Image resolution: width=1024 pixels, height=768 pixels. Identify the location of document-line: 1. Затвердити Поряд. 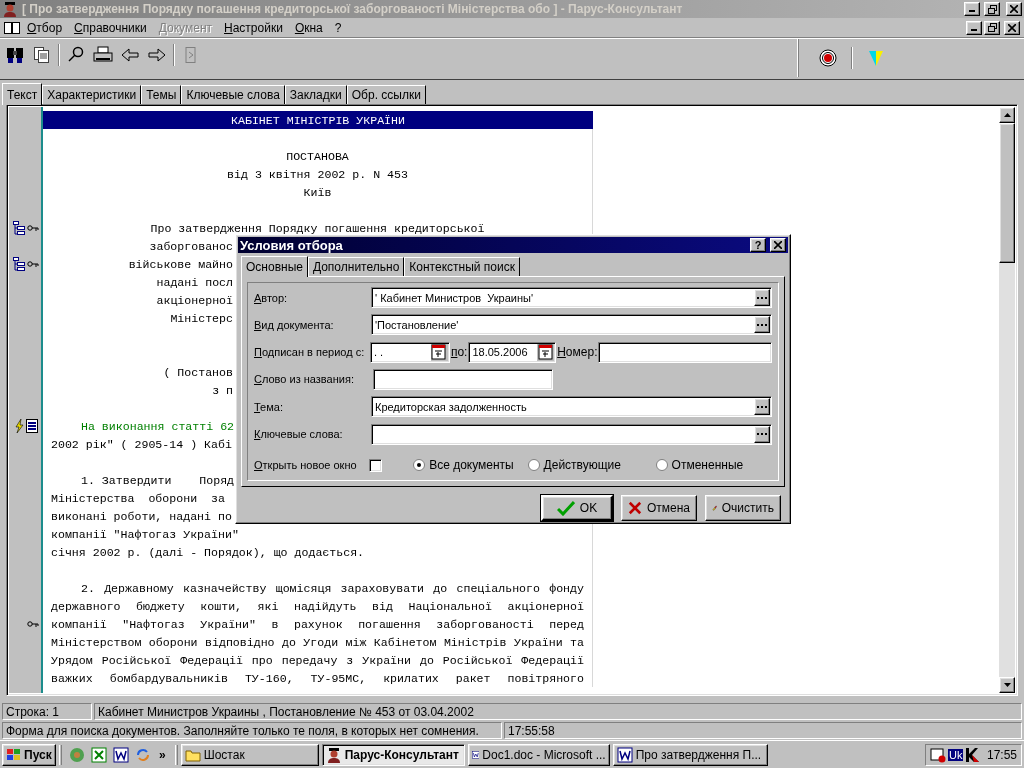
(158, 480).